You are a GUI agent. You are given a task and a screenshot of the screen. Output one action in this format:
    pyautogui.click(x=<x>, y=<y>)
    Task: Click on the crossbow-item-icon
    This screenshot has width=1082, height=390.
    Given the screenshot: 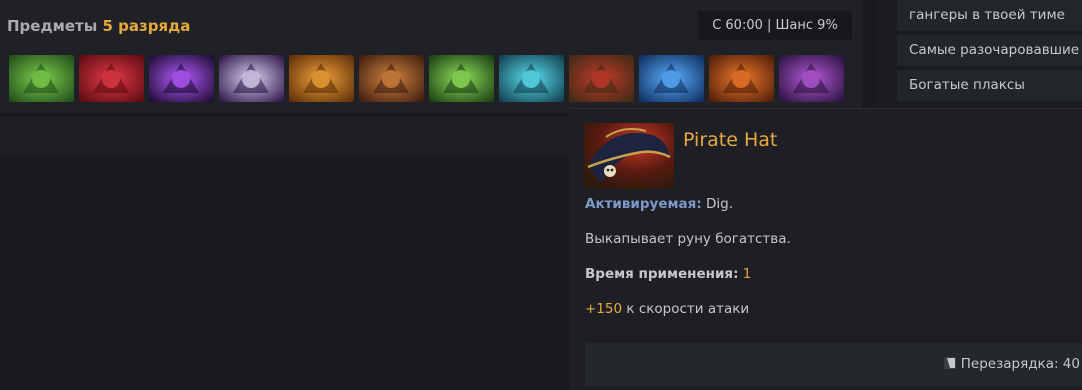 What is the action you would take?
    pyautogui.click(x=391, y=78)
    